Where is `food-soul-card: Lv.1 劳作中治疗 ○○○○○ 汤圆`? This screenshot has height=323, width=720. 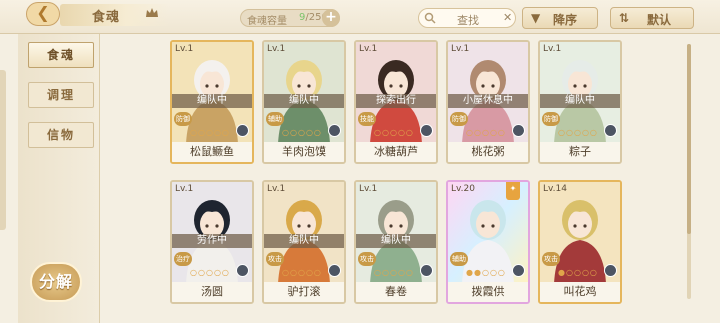 food-soul-card: Lv.1 劳作中治疗 ○○○○○ 汤圆 is located at coordinates (212, 242).